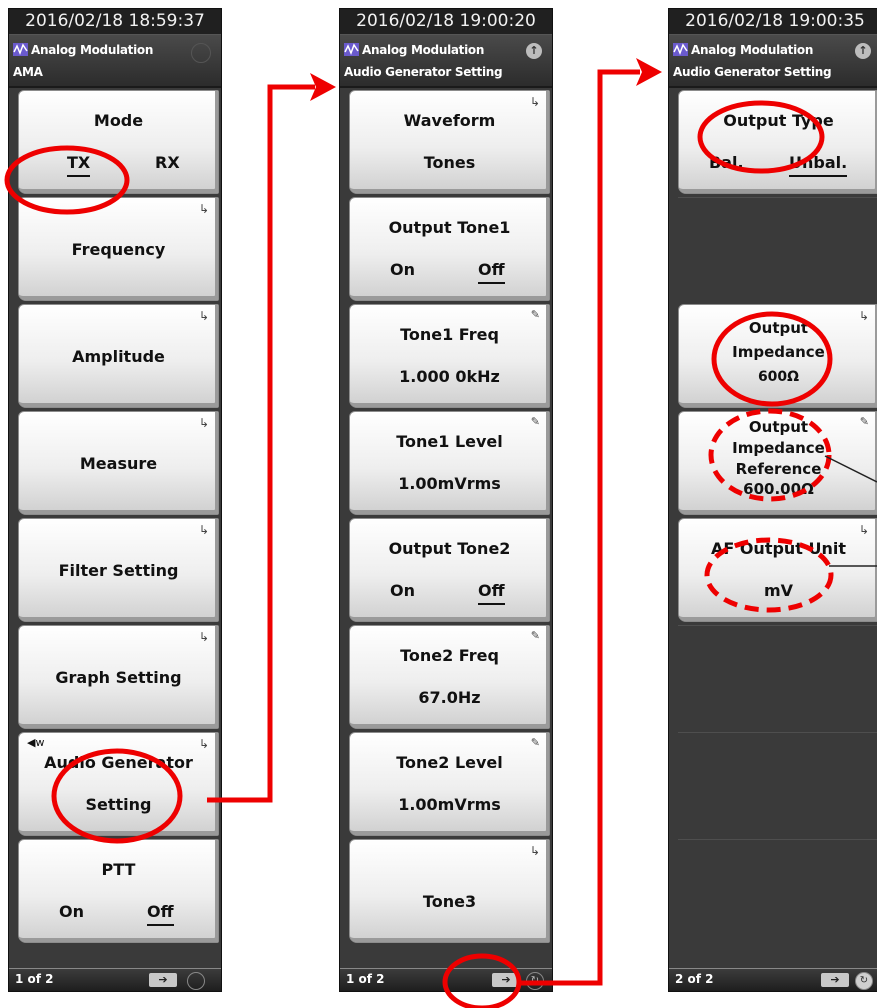 This screenshot has height=1008, width=877. I want to click on highlight-ellipse-mode-tx, so click(67, 180).